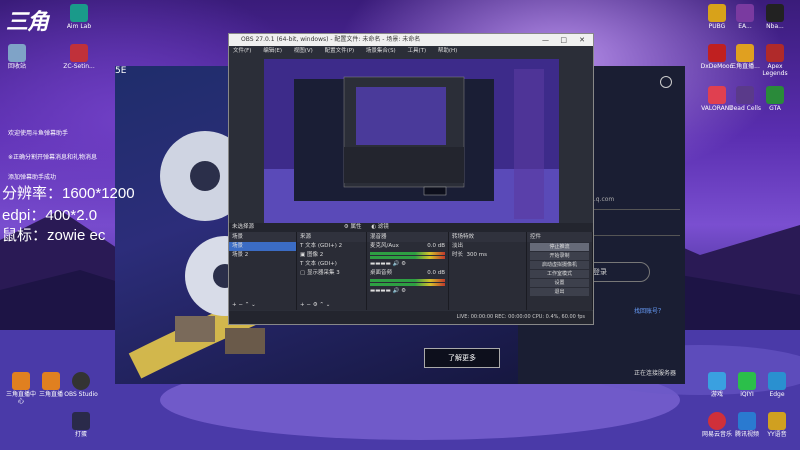 The image size is (800, 450). What do you see at coordinates (416, 51) in the screenshot?
I see `menu-tools: 工具(T)` at bounding box center [416, 51].